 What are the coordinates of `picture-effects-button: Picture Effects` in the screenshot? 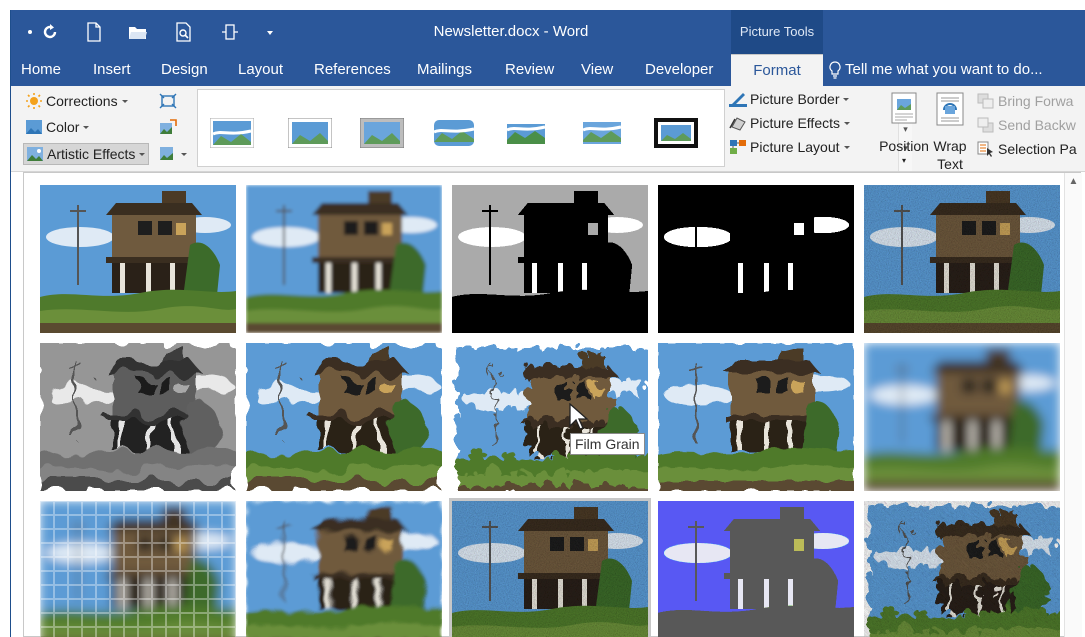 It's located at (790, 123).